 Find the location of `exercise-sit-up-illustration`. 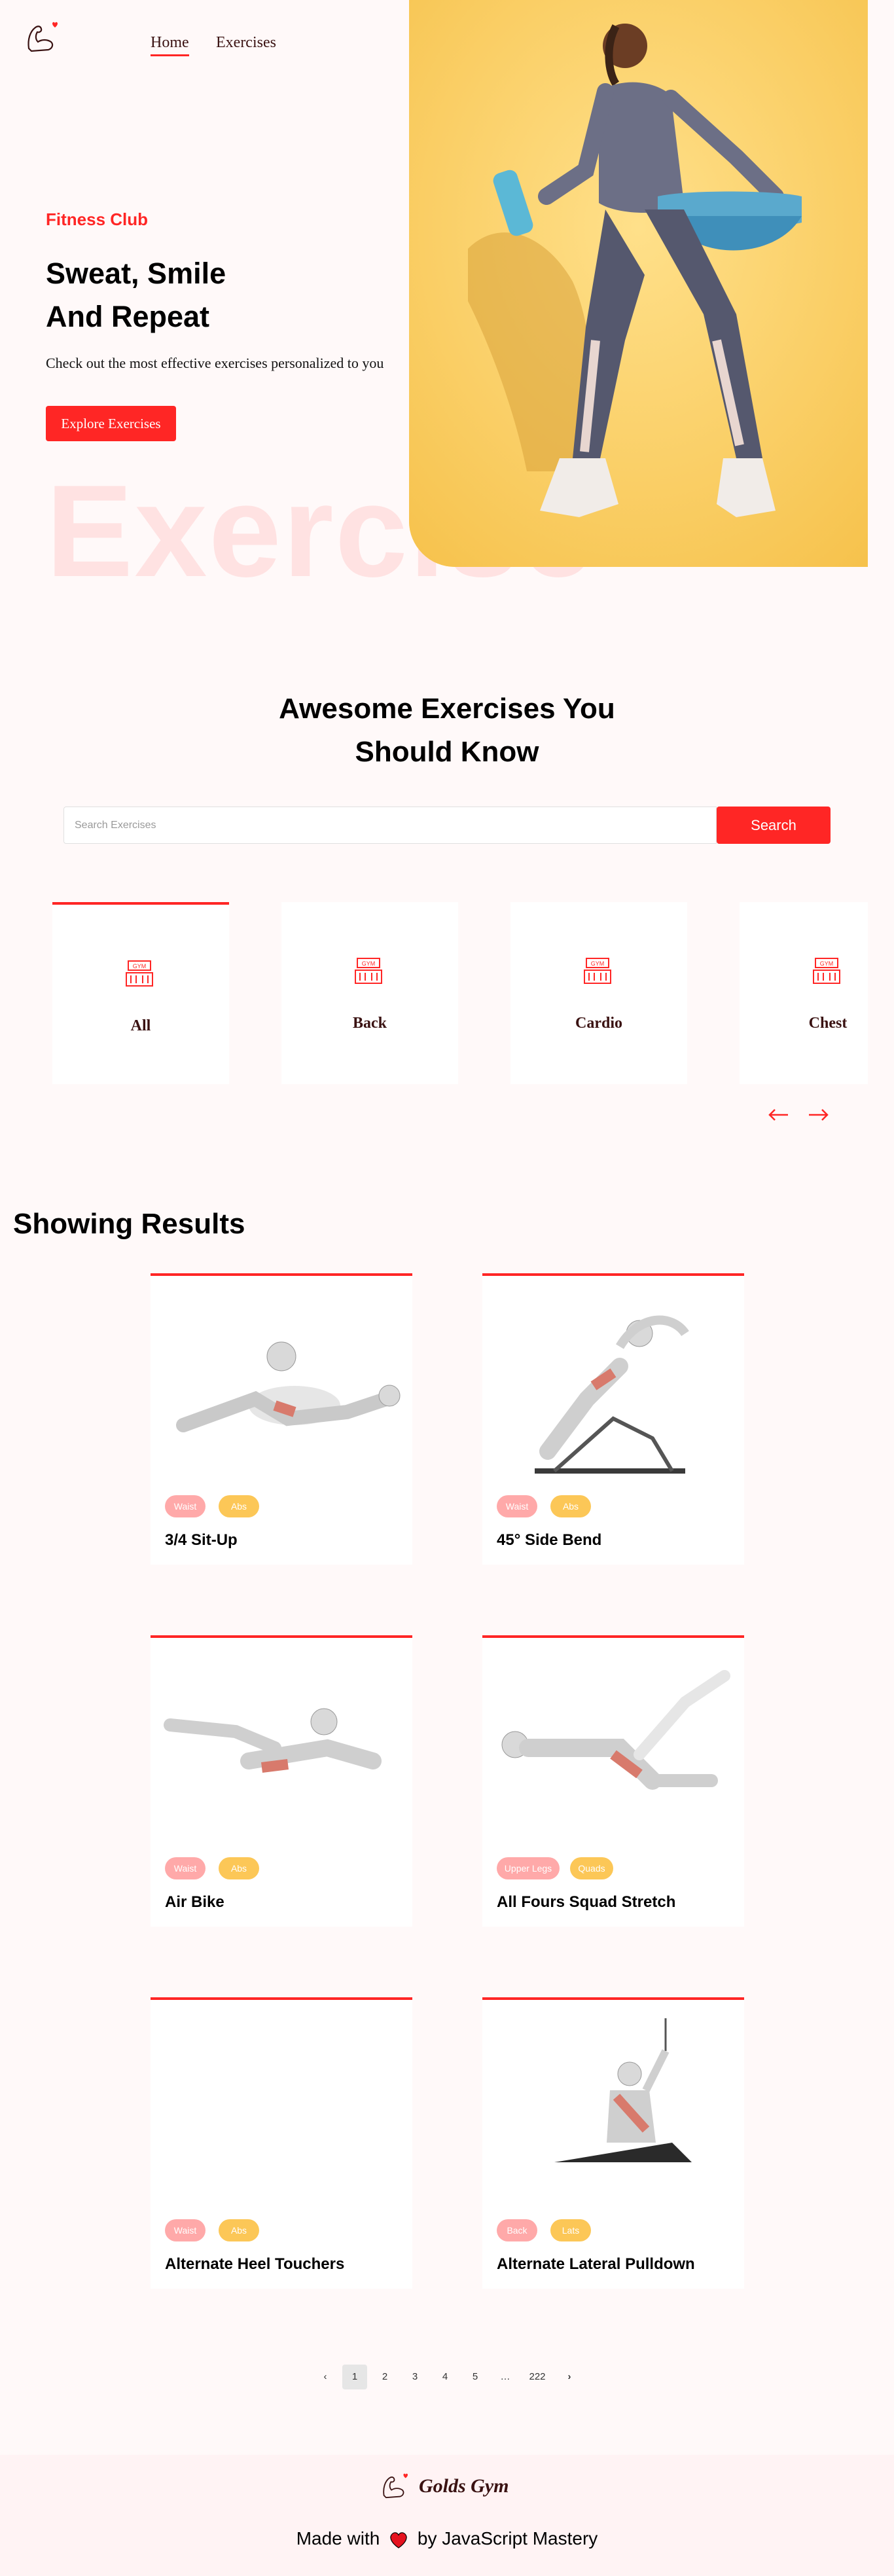

exercise-sit-up-illustration is located at coordinates (288, 1386).